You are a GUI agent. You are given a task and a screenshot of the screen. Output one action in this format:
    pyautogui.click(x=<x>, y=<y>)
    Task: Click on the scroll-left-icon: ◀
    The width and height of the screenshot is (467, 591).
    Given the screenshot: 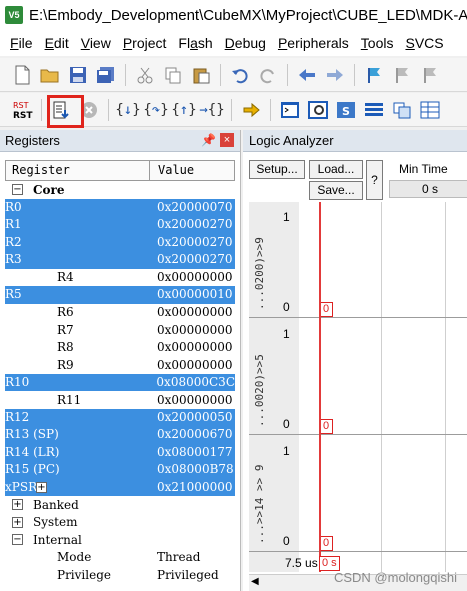 What is the action you would take?
    pyautogui.click(x=255, y=581)
    